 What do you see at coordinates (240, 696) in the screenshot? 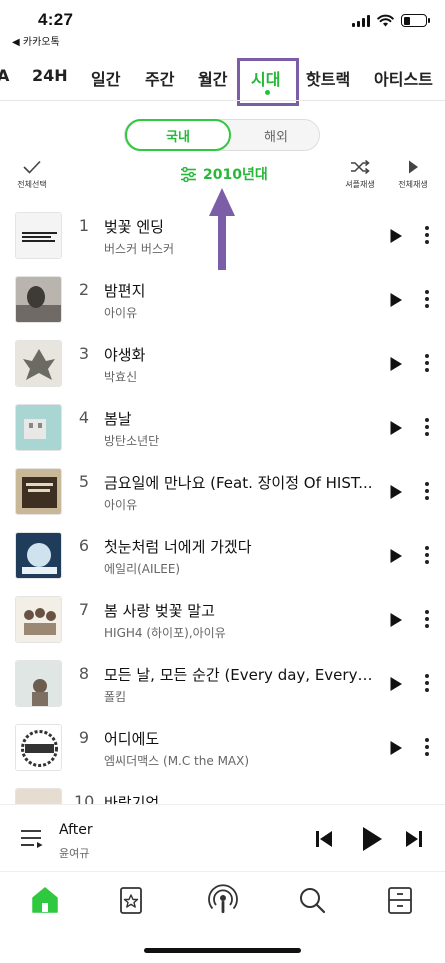
I see `song-artist: 폴킴` at bounding box center [240, 696].